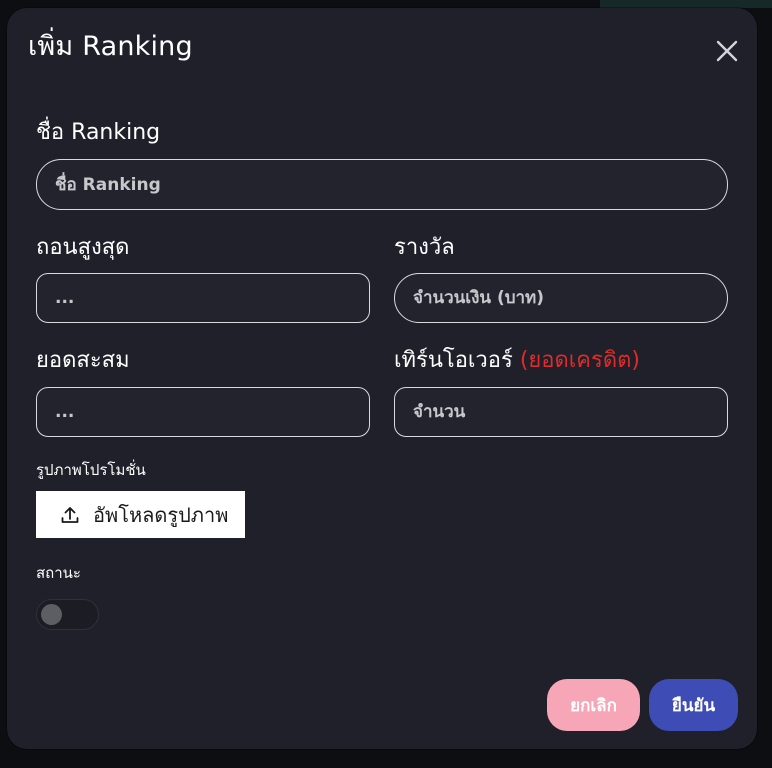 The image size is (772, 768). I want to click on reward-input, so click(561, 298).